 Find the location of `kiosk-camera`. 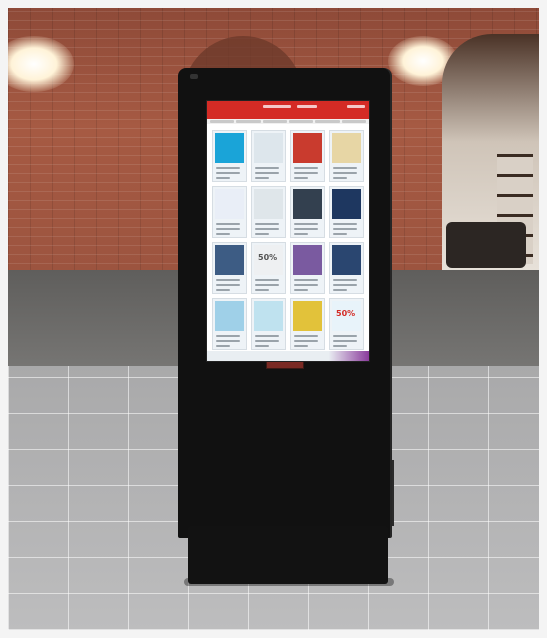

kiosk-camera is located at coordinates (194, 76).